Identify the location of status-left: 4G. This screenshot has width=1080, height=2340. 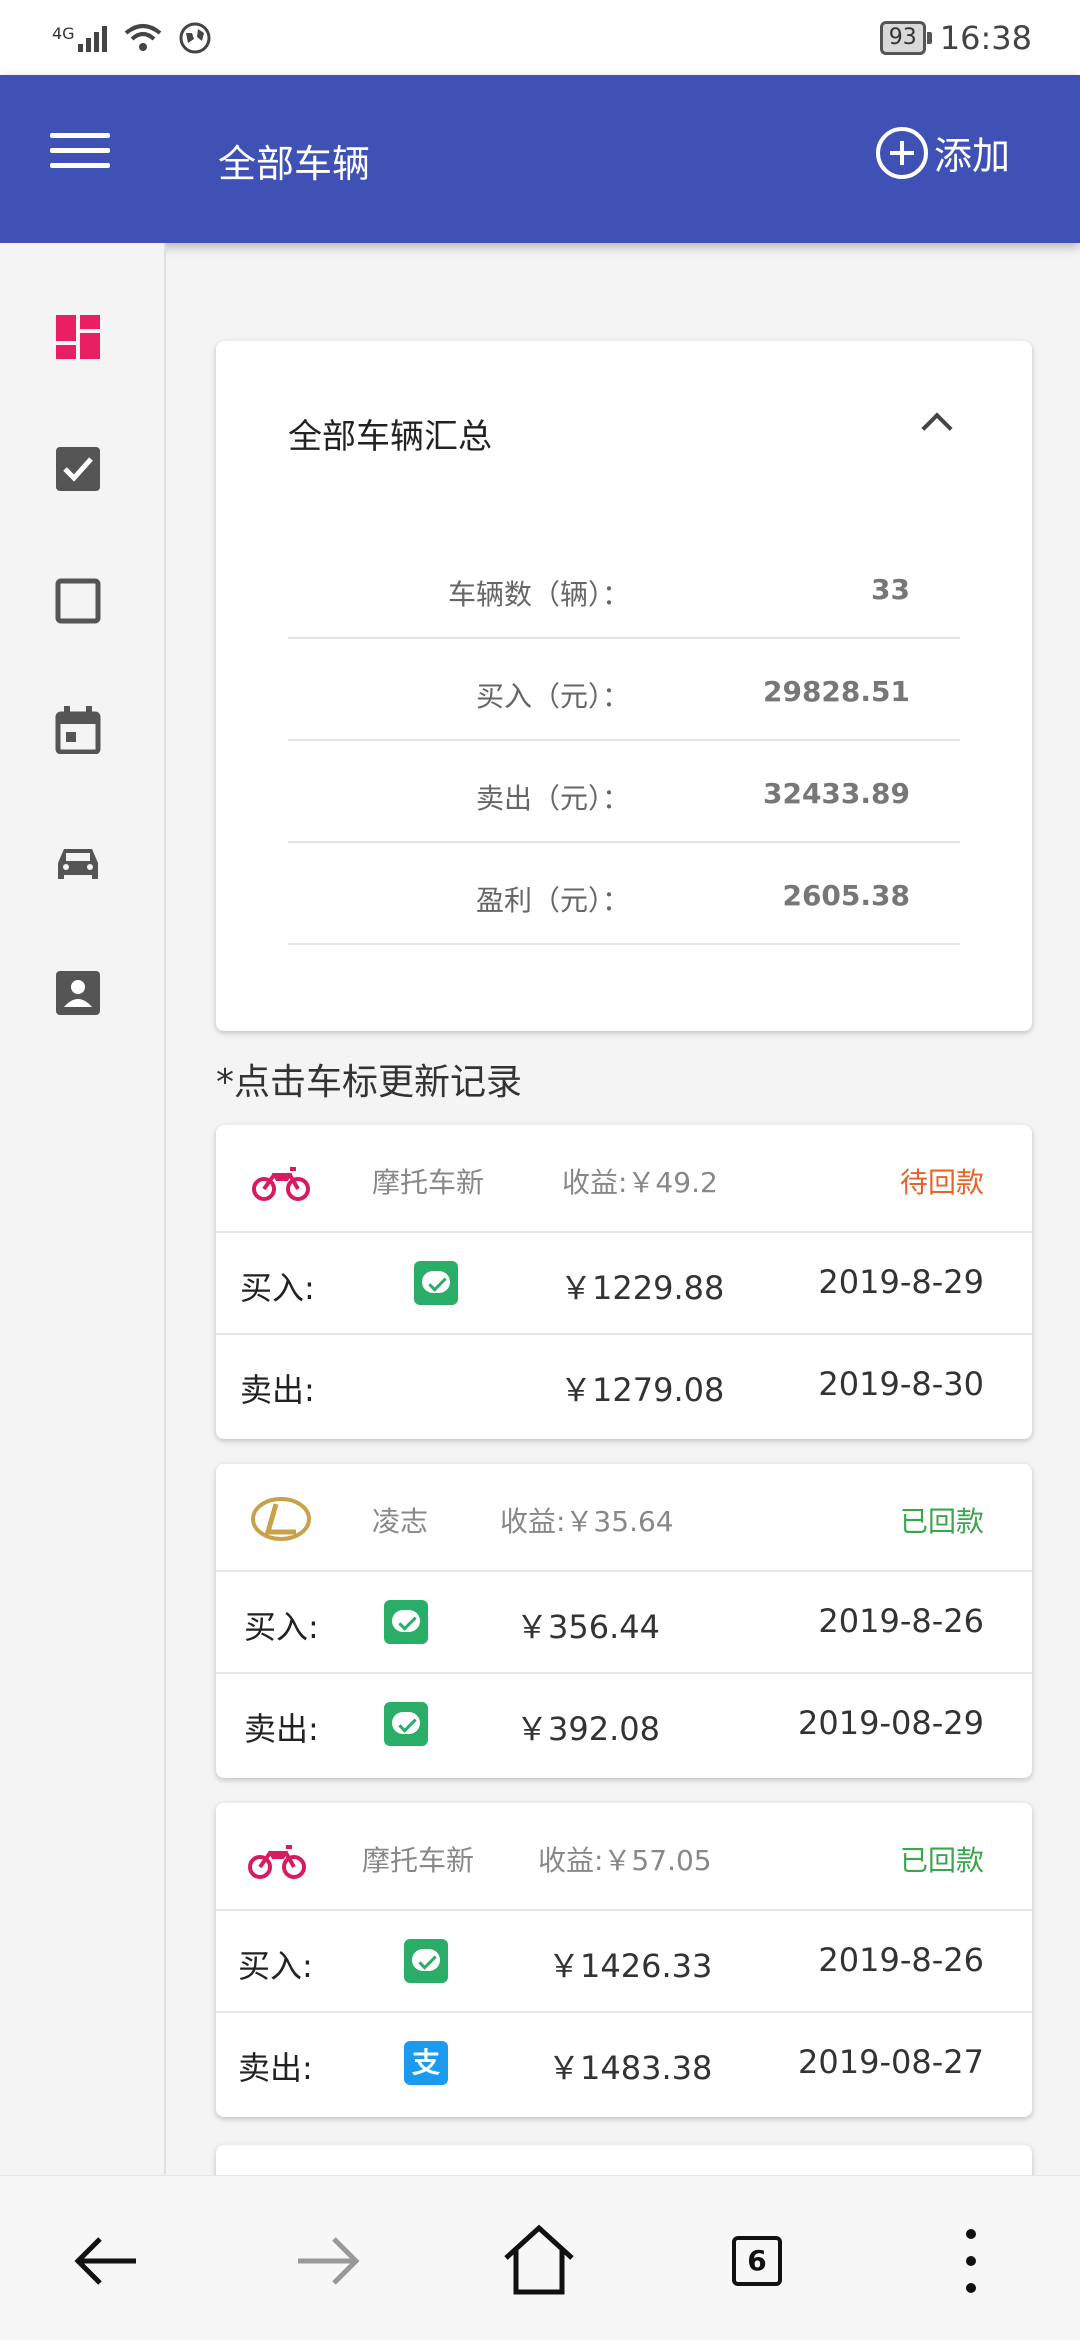
(132, 38).